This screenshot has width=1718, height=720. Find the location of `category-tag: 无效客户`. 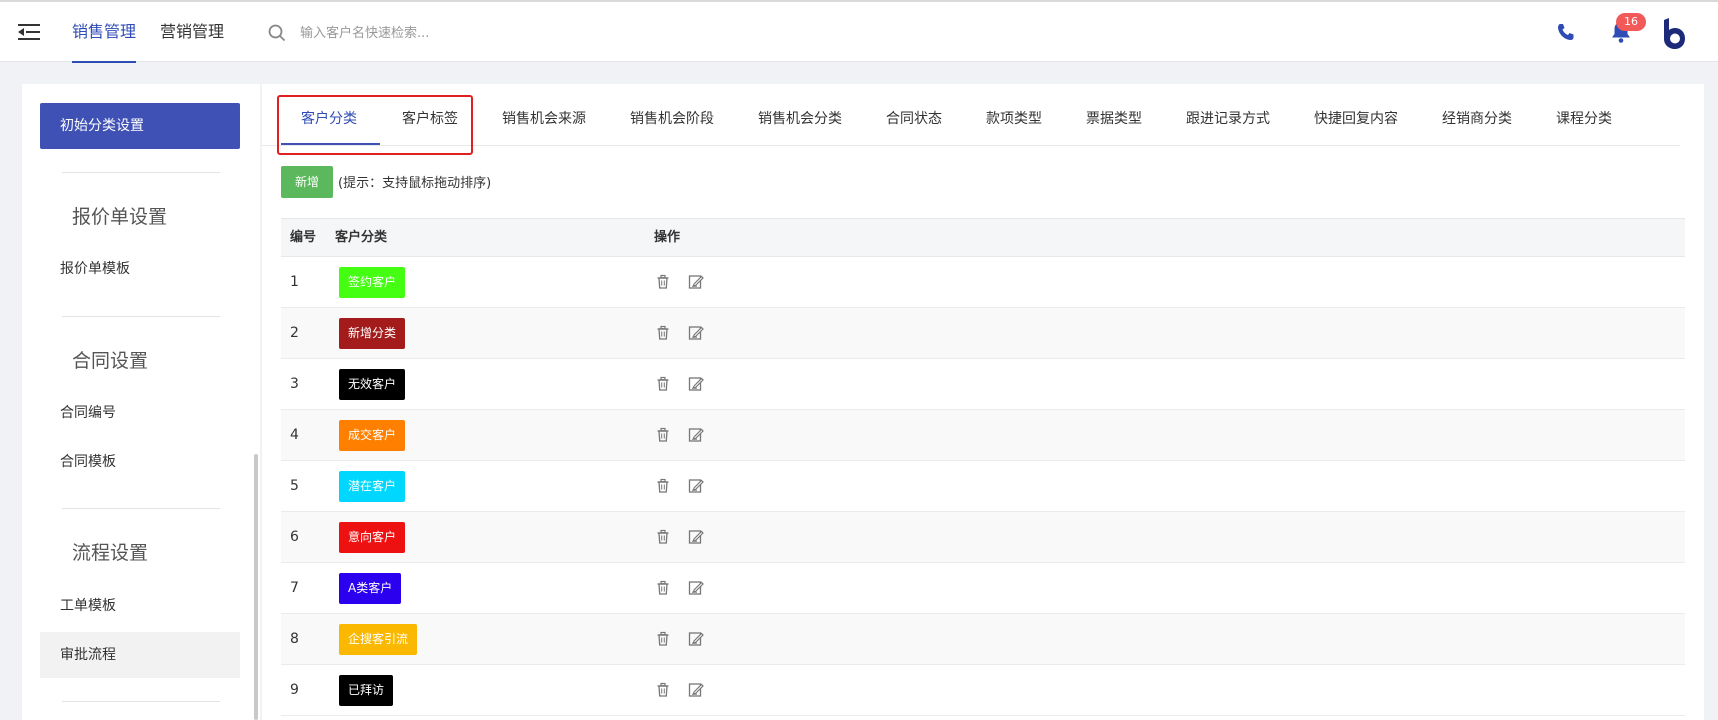

category-tag: 无效客户 is located at coordinates (372, 384).